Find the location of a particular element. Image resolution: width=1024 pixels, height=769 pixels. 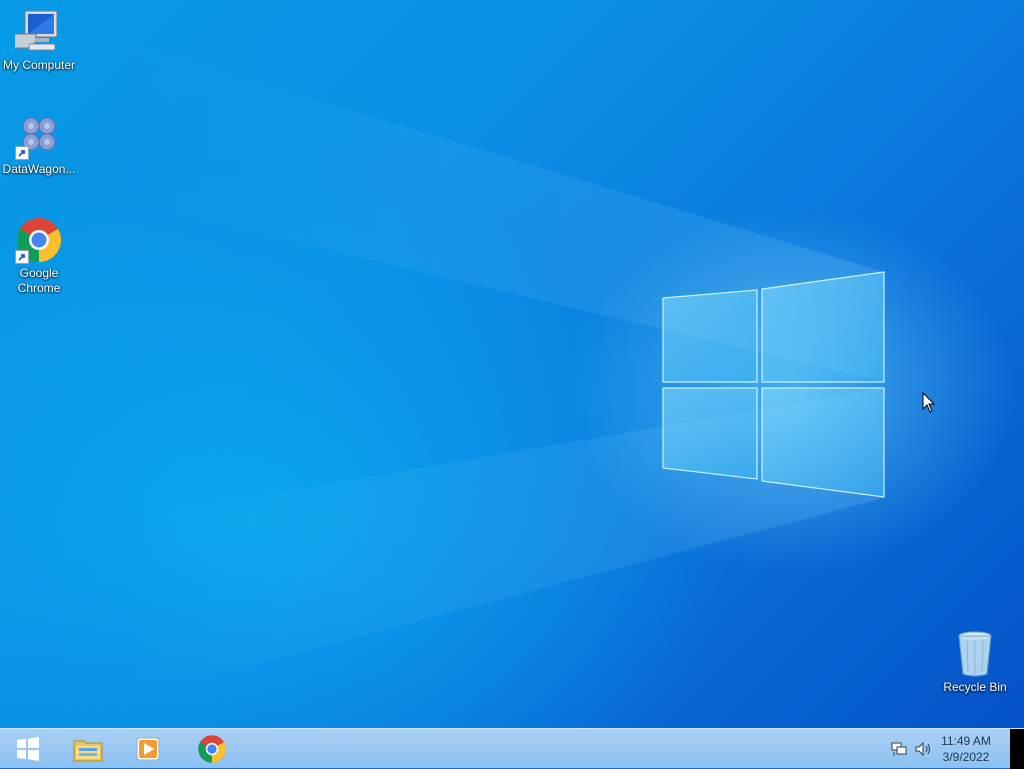

taskbar-file-explorer is located at coordinates (88, 749).